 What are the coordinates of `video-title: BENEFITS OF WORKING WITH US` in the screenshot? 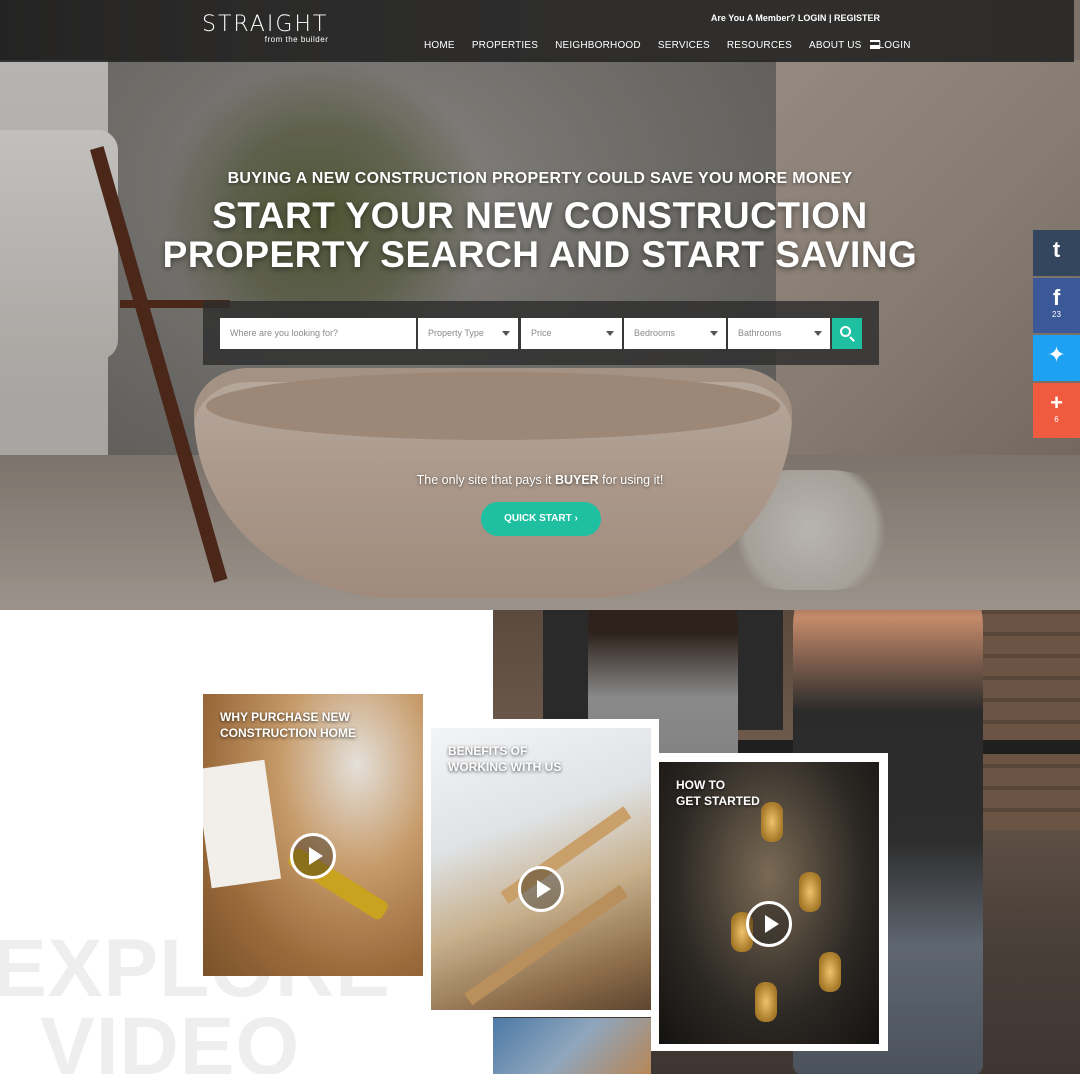 It's located at (504, 759).